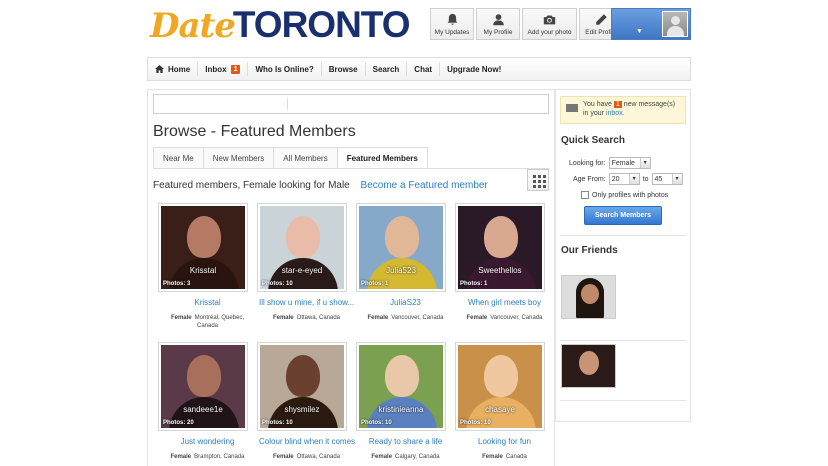 This screenshot has height=466, width=828. I want to click on nav-who-online: Who Is Online?, so click(285, 69).